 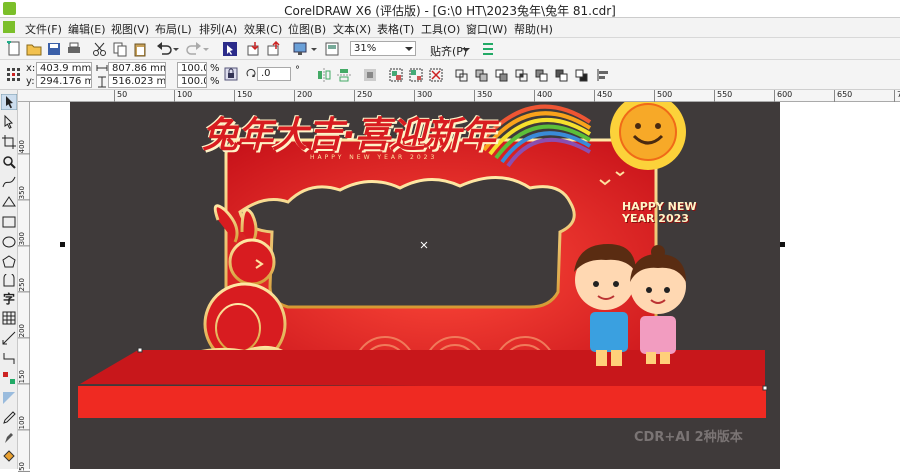 What do you see at coordinates (192, 81) in the screenshot?
I see `scale-y-field: 100.0` at bounding box center [192, 81].